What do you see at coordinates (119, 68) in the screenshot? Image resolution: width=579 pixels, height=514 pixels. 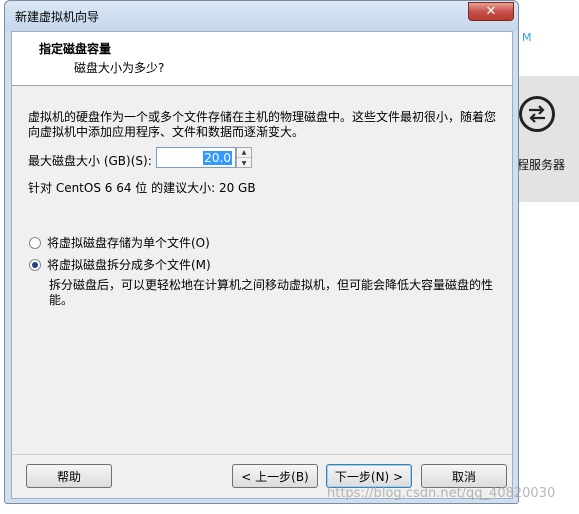 I see `page-subtitle: 磁盘大小为多少?` at bounding box center [119, 68].